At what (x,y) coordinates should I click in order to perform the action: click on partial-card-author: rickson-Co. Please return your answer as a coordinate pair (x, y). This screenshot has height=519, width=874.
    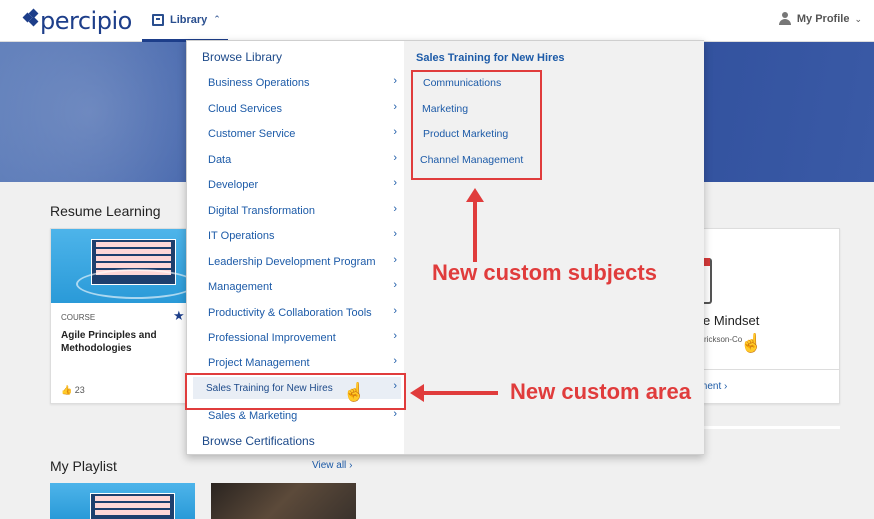
    Looking at the image, I should click on (723, 339).